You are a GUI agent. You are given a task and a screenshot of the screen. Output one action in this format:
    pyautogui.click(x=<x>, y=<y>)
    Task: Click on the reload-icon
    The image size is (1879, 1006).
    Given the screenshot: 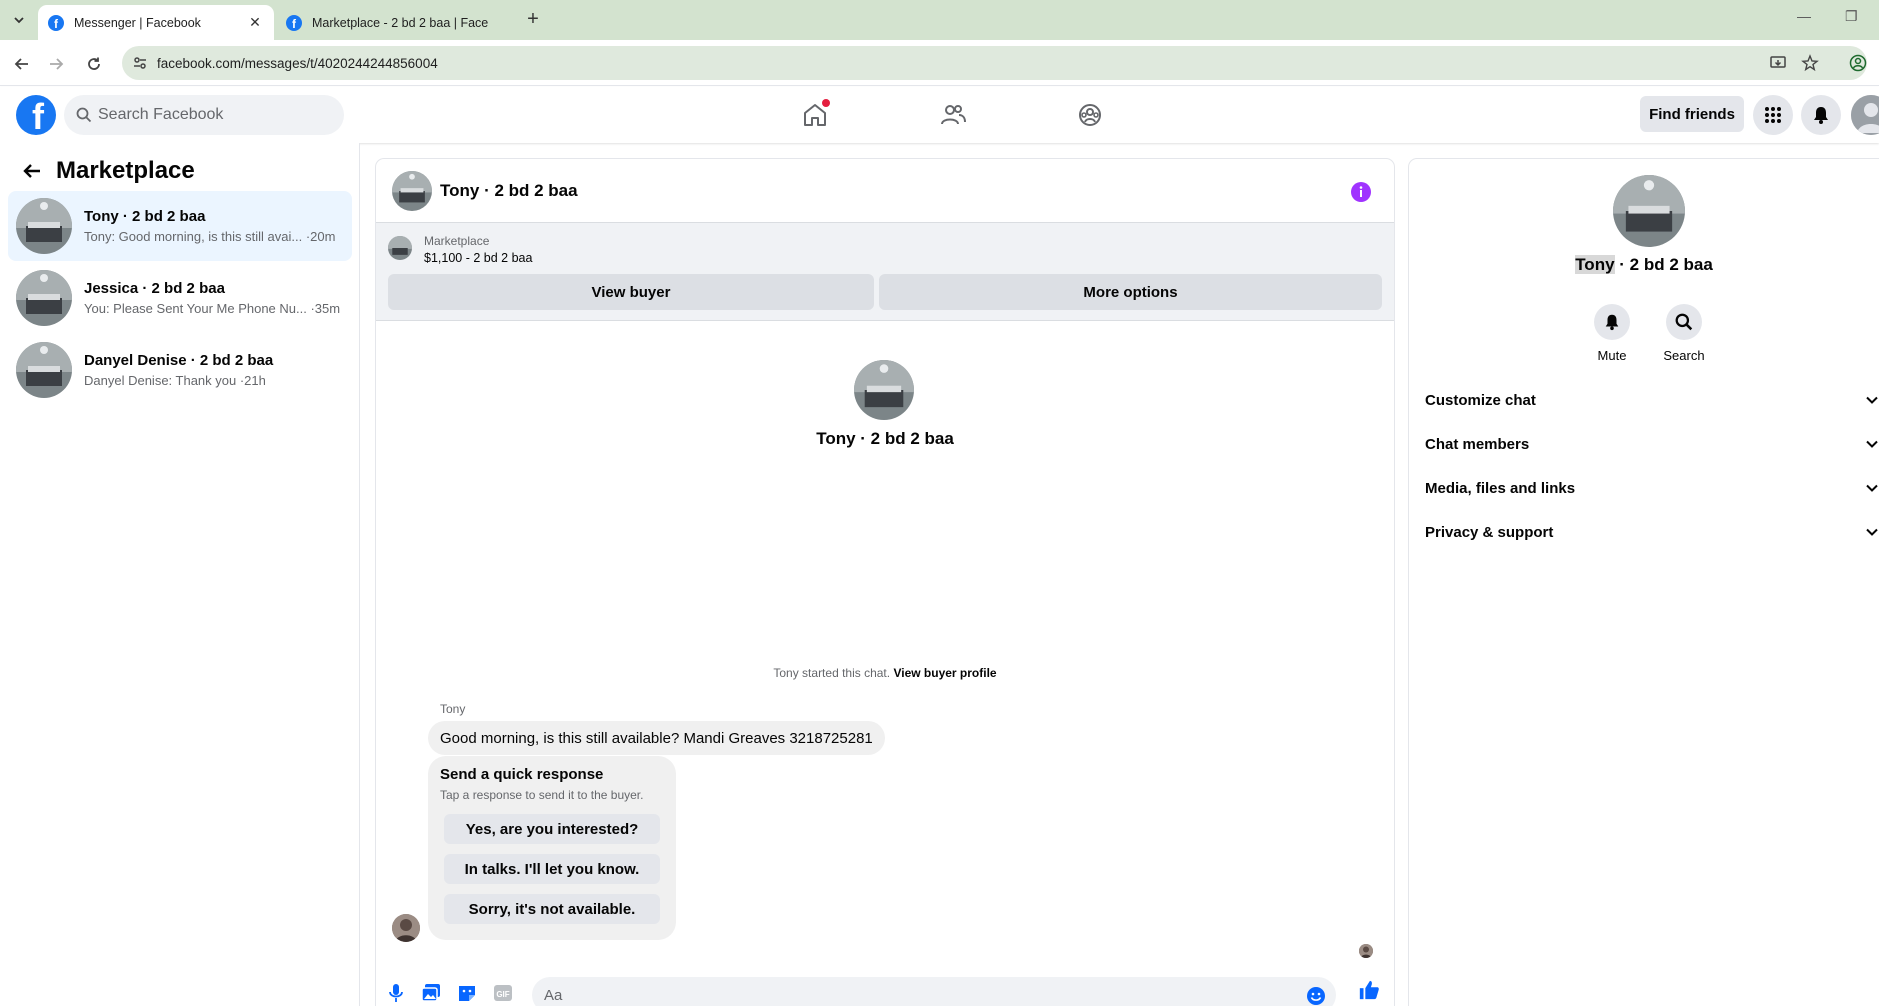 What is the action you would take?
    pyautogui.click(x=94, y=64)
    